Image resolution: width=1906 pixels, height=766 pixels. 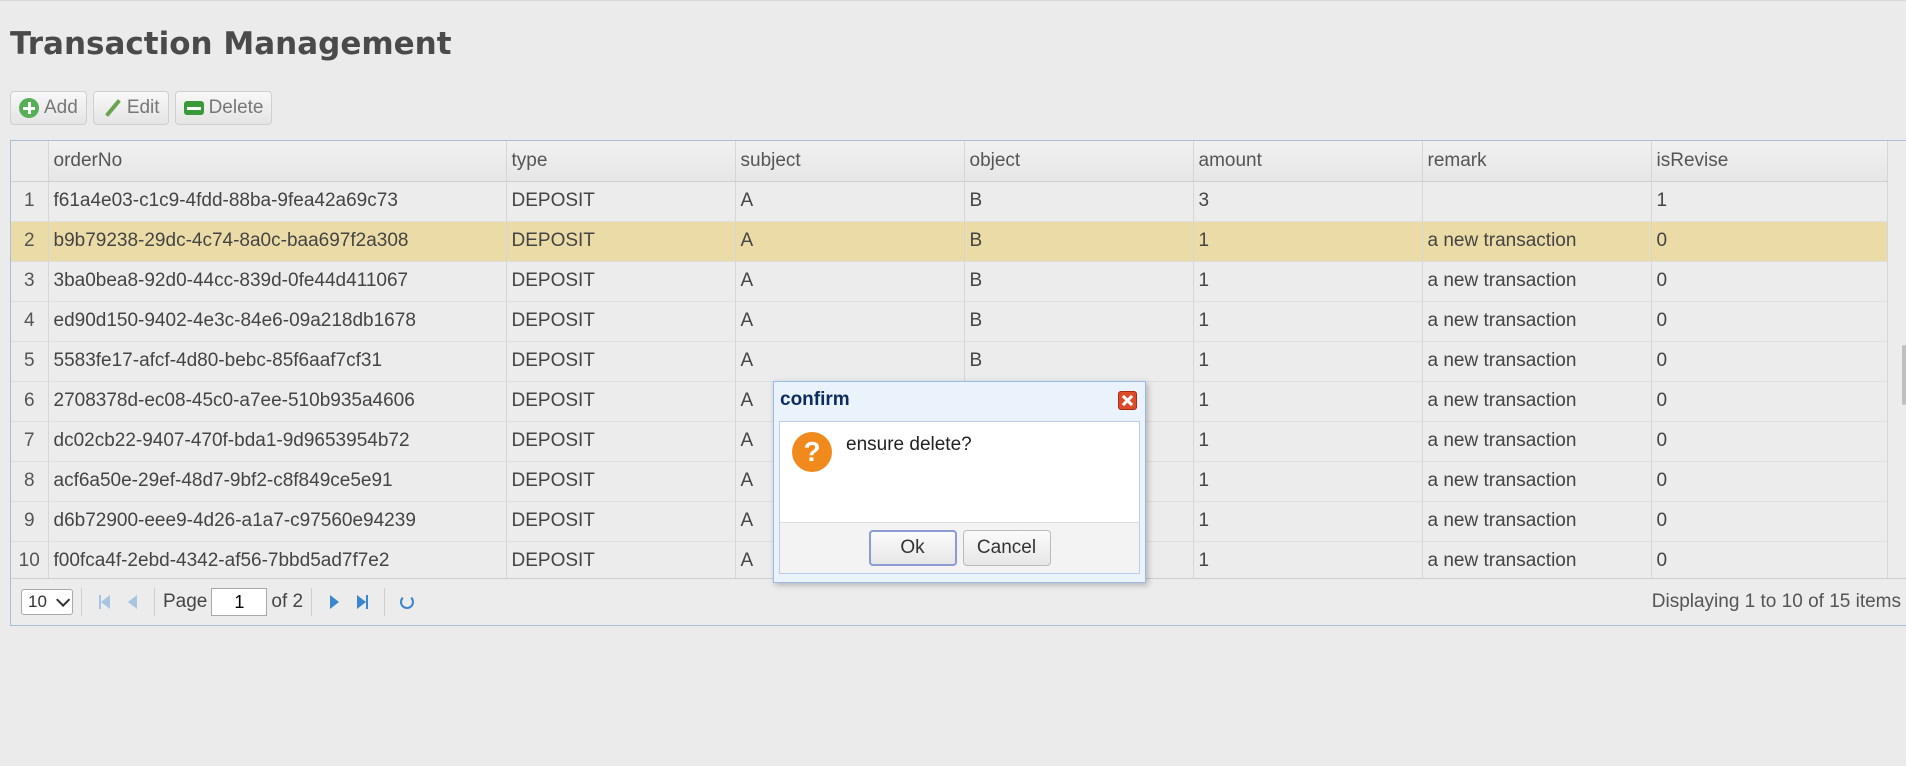 I want to click on cell-remark, so click(x=1537, y=201).